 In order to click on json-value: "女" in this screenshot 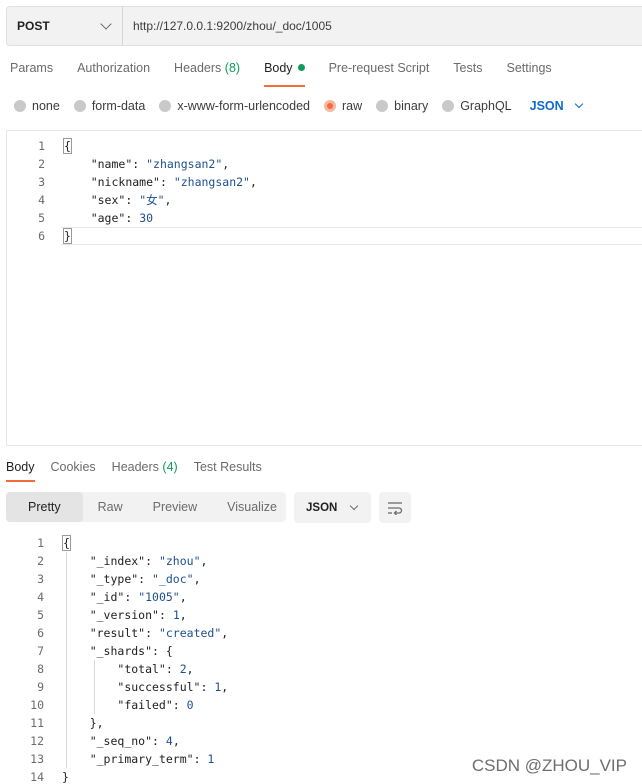, I will do `click(152, 200)`.